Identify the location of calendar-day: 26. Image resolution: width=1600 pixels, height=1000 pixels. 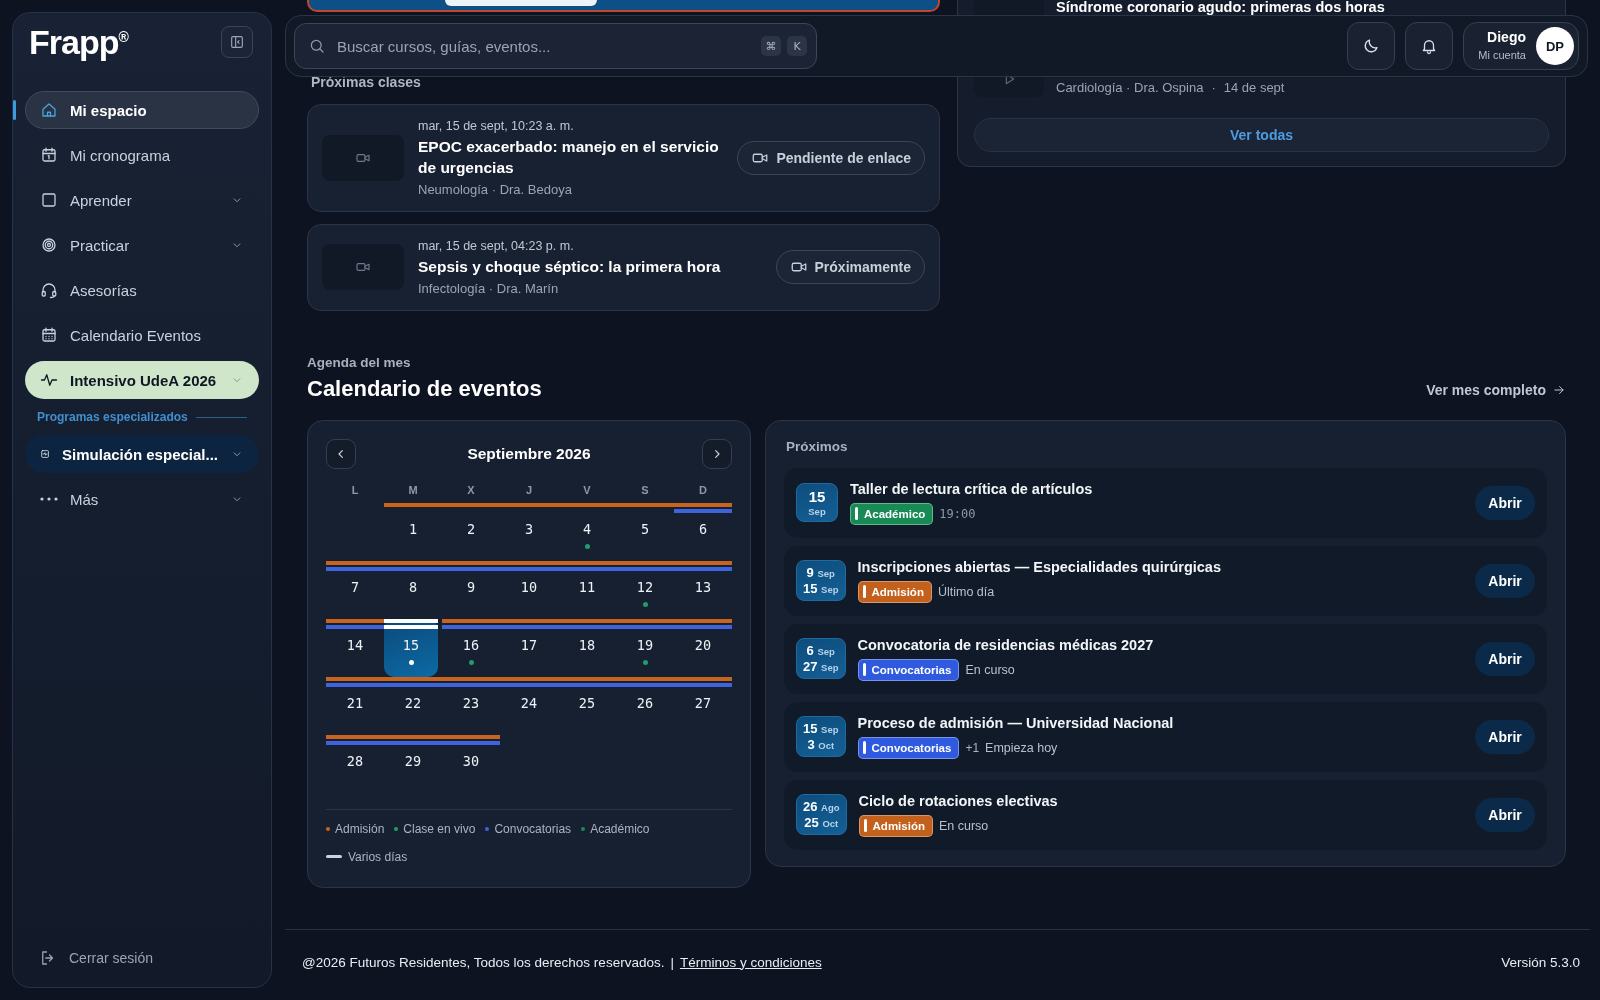
(645, 705).